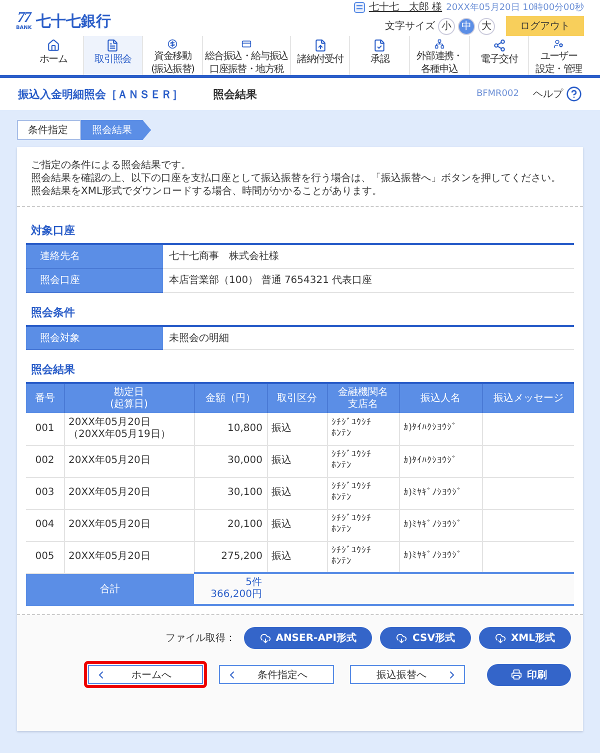 The width and height of the screenshot is (600, 753). I want to click on logout-button: ログアウト, so click(545, 26).